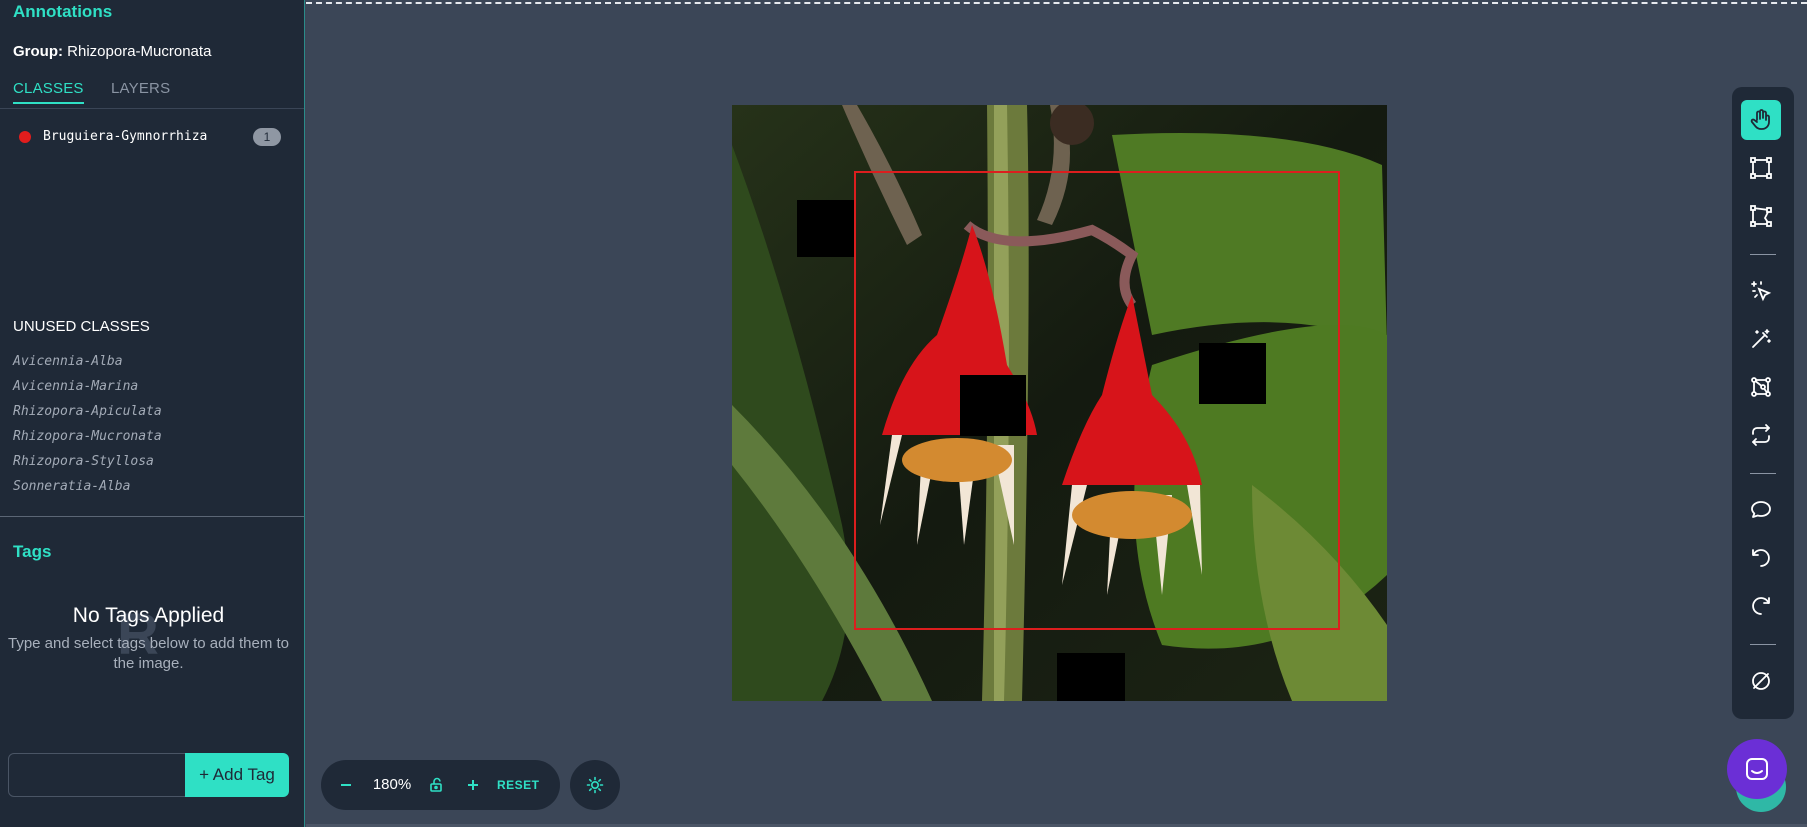 This screenshot has width=1807, height=827. I want to click on group-info: Group: Rhizopora-Mucronata, so click(112, 51).